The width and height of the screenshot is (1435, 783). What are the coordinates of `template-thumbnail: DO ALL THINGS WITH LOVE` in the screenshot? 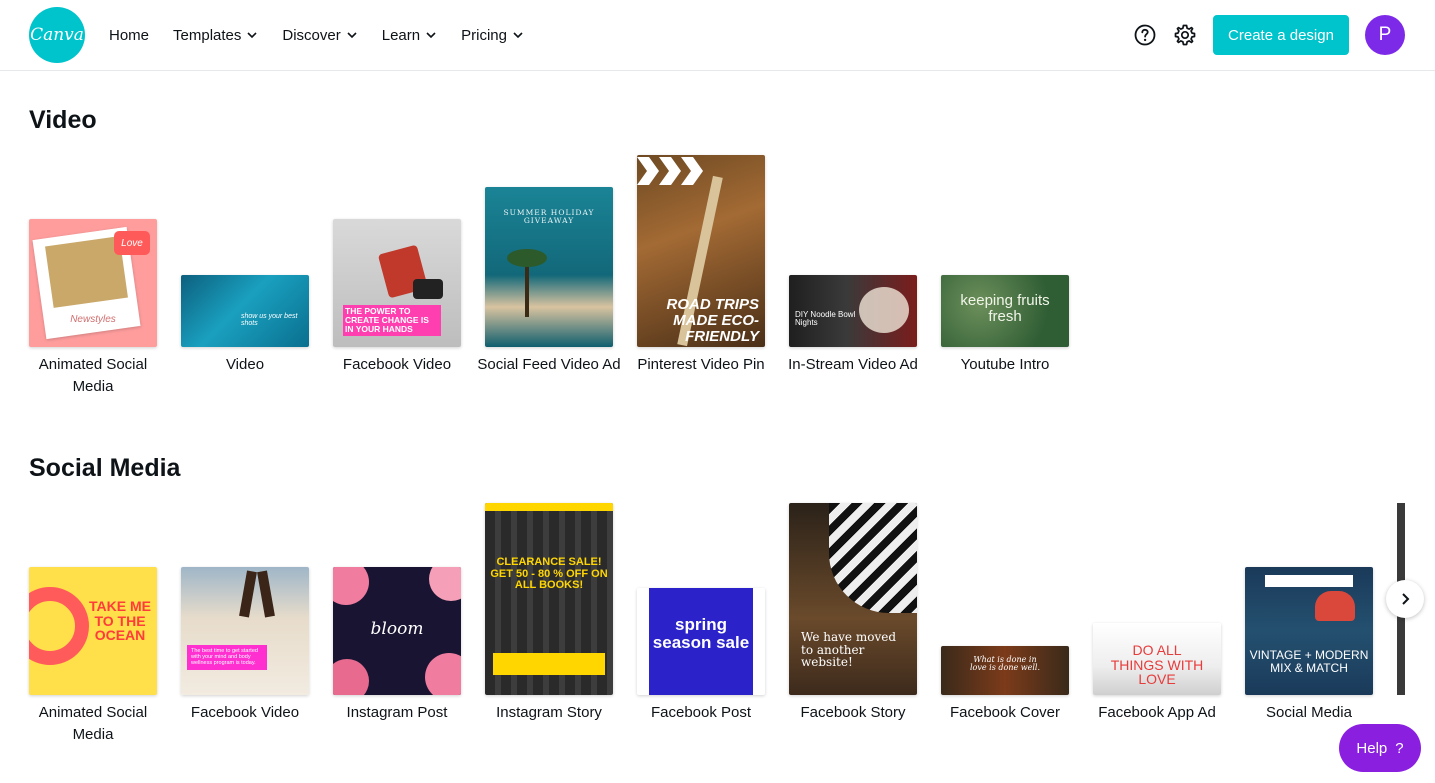 It's located at (1157, 659).